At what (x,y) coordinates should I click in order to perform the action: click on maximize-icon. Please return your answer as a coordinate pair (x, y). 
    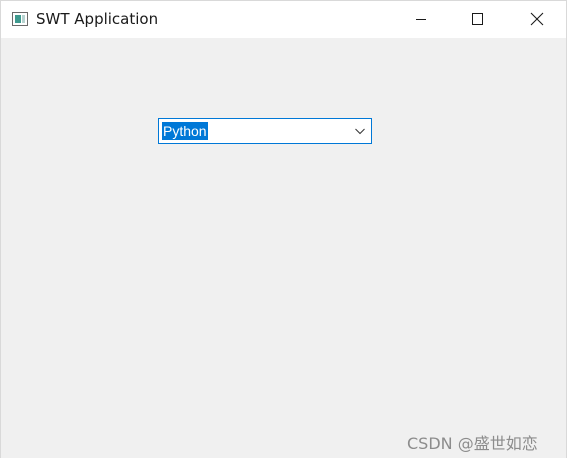
    Looking at the image, I should click on (477, 19).